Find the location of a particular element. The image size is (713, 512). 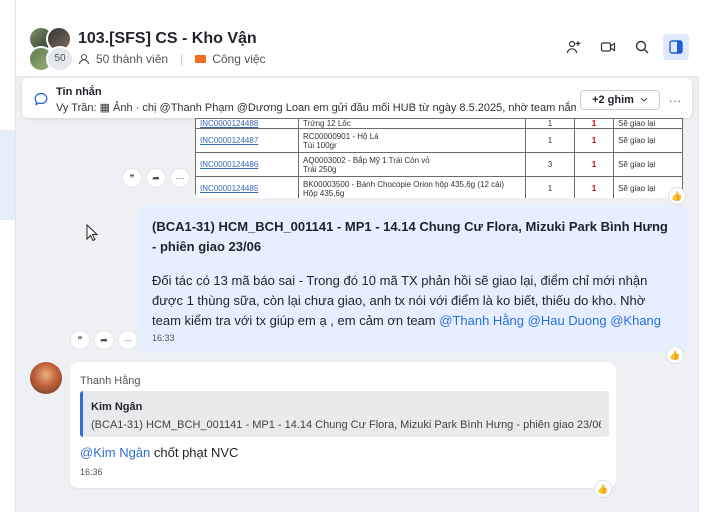

add-member-button is located at coordinates (574, 47).